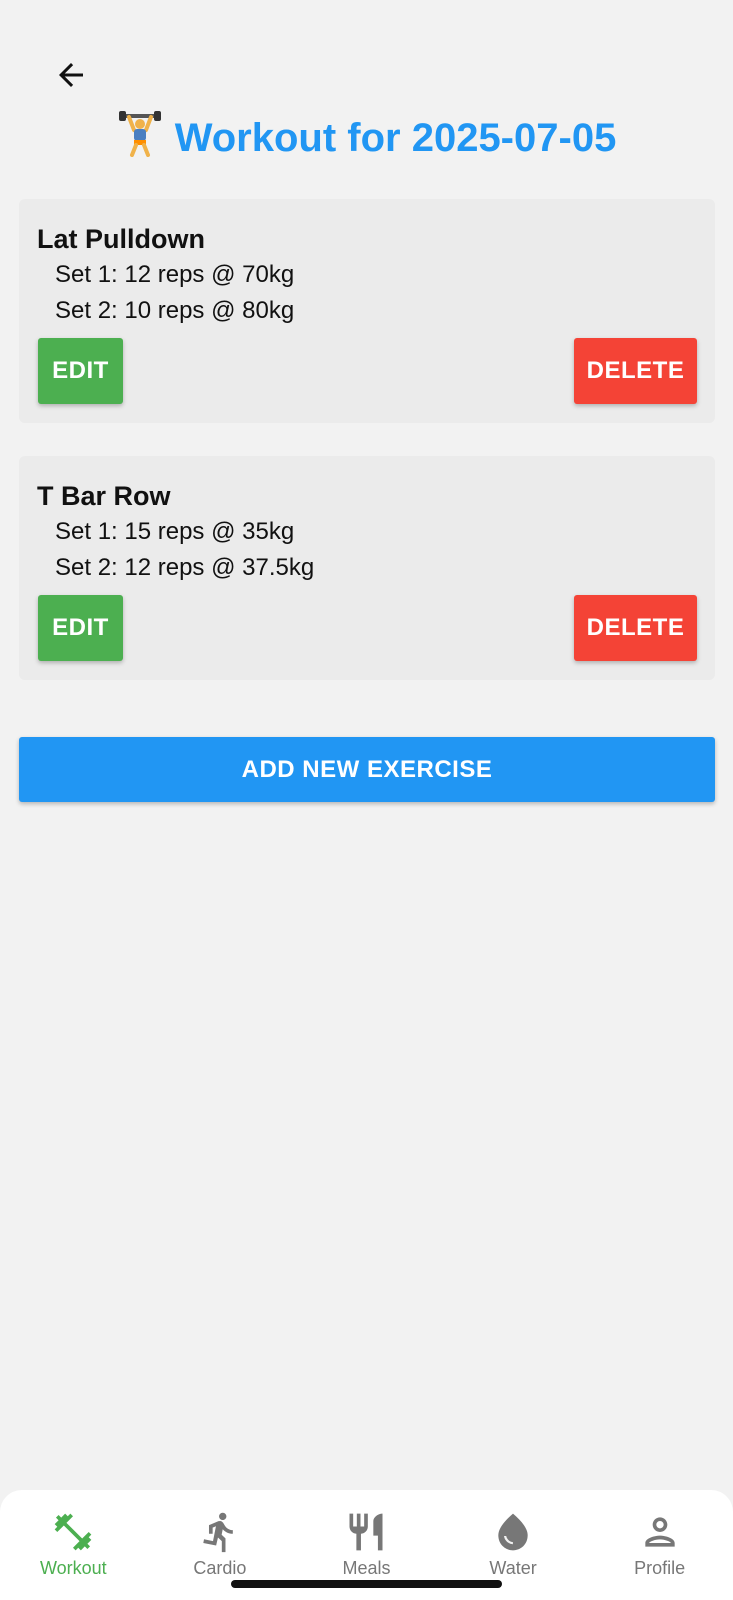 The width and height of the screenshot is (733, 1600). What do you see at coordinates (367, 769) in the screenshot?
I see `add-new-exercise-button: ADD NEW EXERCISE` at bounding box center [367, 769].